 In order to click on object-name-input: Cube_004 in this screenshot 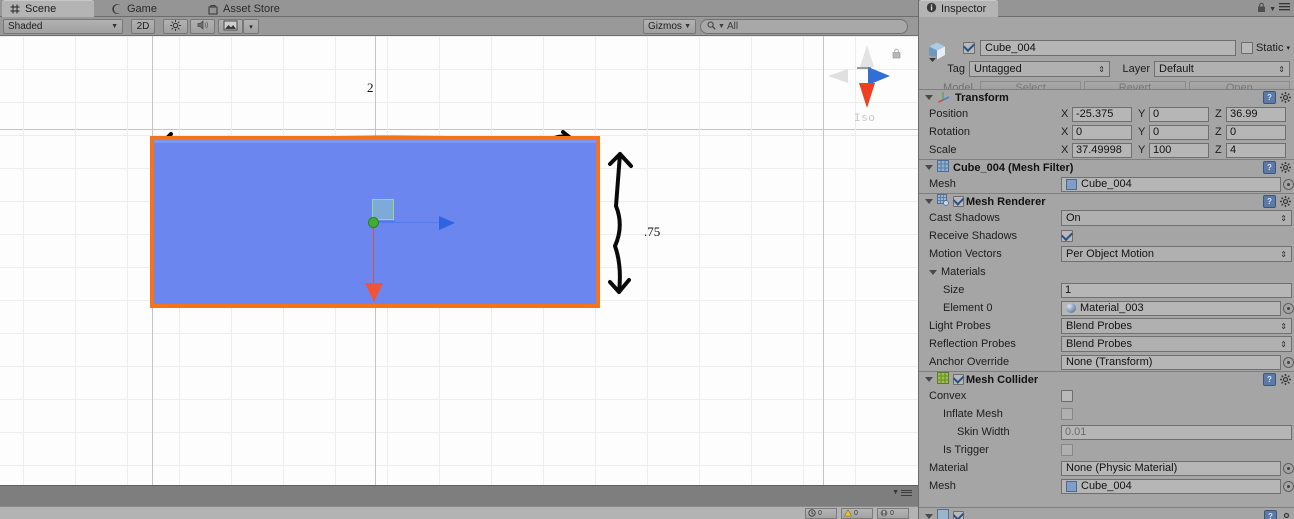, I will do `click(1108, 47)`.